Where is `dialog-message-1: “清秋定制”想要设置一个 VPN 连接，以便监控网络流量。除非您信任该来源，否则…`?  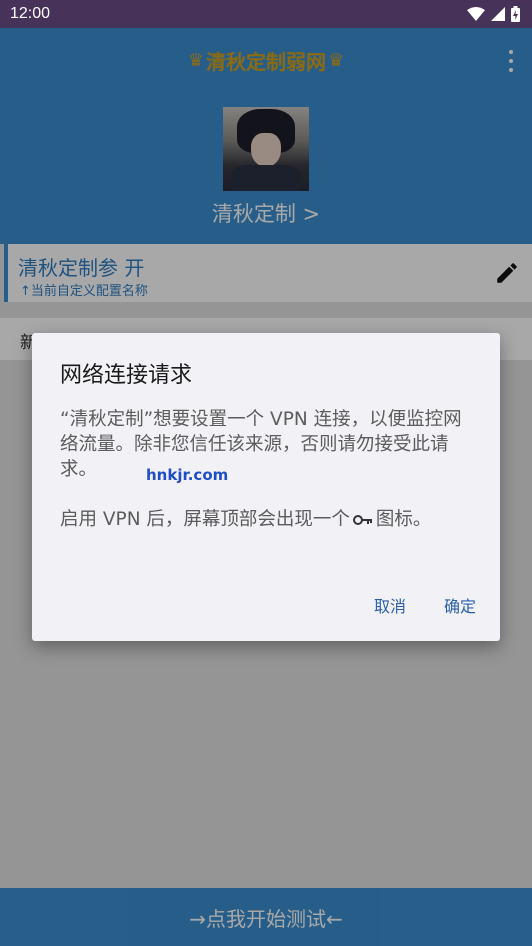 dialog-message-1: “清秋定制”想要设置一个 VPN 连接，以便监控网络流量。除非您信任该来源，否则… is located at coordinates (261, 444).